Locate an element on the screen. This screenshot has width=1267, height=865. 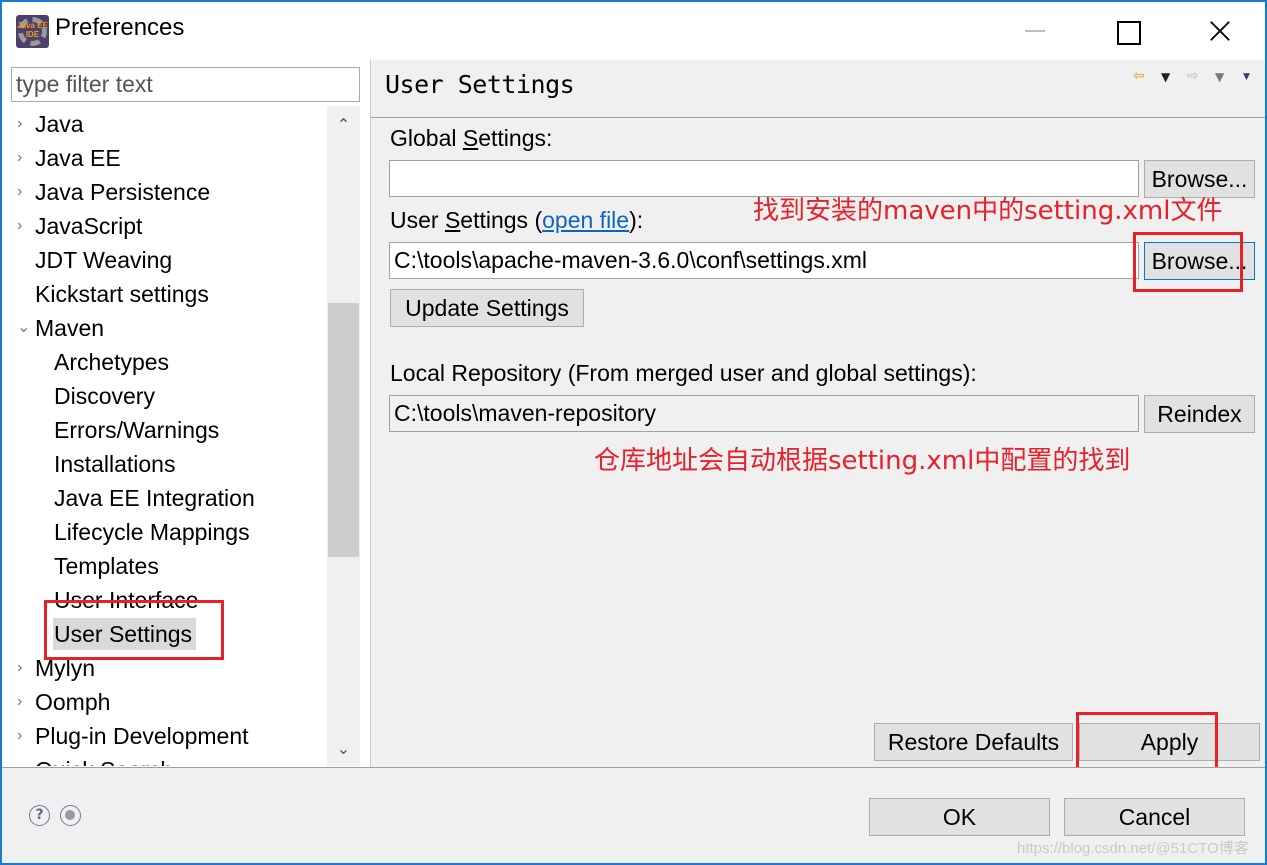
page-title: User Settings is located at coordinates (480, 84).